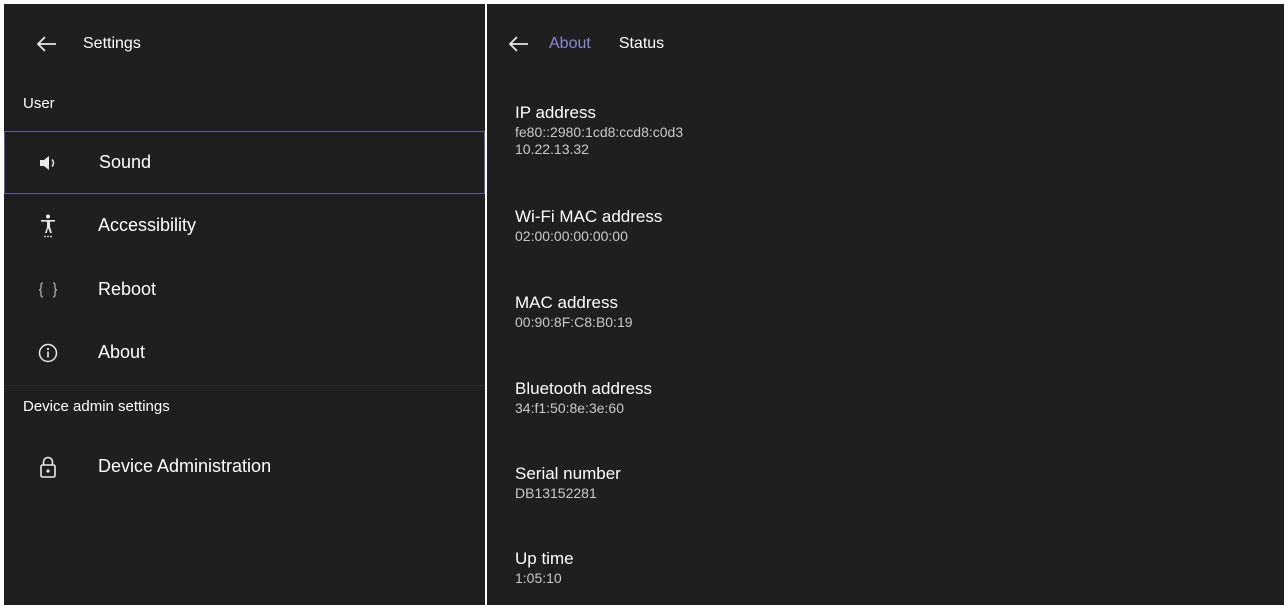  I want to click on breadcrumb-status: Status, so click(641, 43).